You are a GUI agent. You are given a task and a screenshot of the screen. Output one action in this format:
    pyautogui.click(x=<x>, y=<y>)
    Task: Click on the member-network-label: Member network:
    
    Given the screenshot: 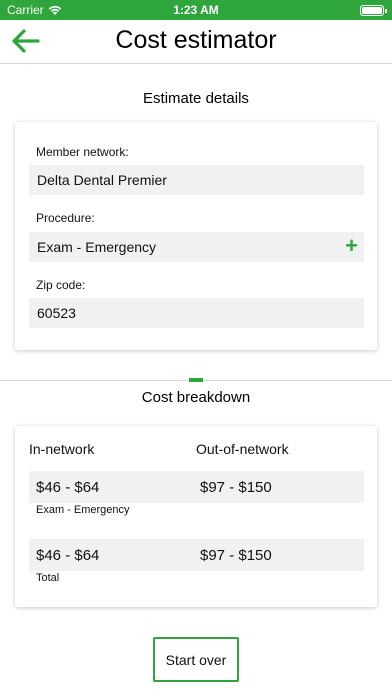 What is the action you would take?
    pyautogui.click(x=82, y=152)
    